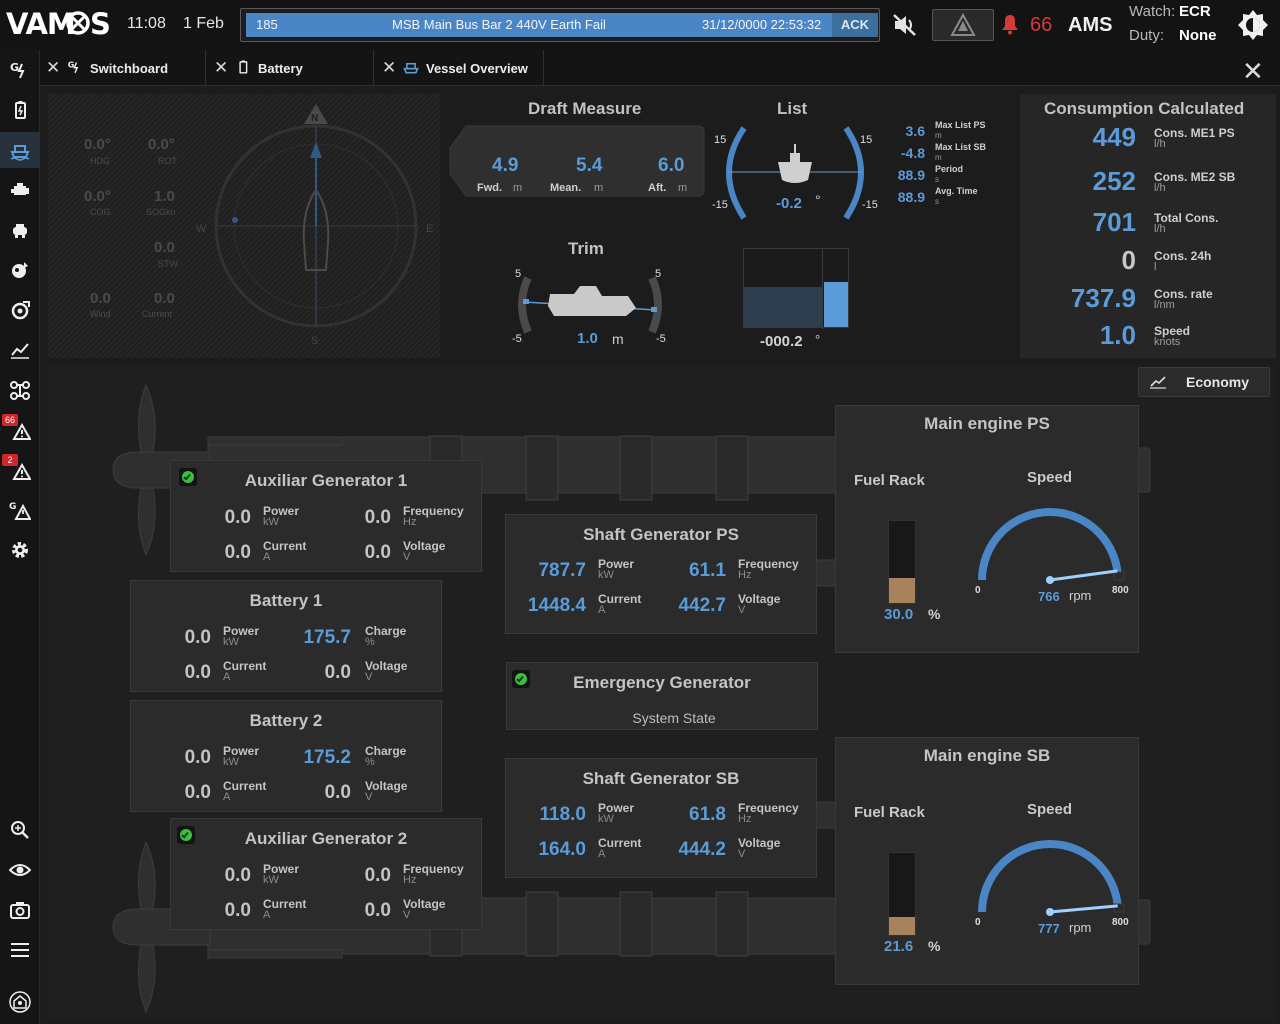  I want to click on avg-time-value: 88.9, so click(911, 197).